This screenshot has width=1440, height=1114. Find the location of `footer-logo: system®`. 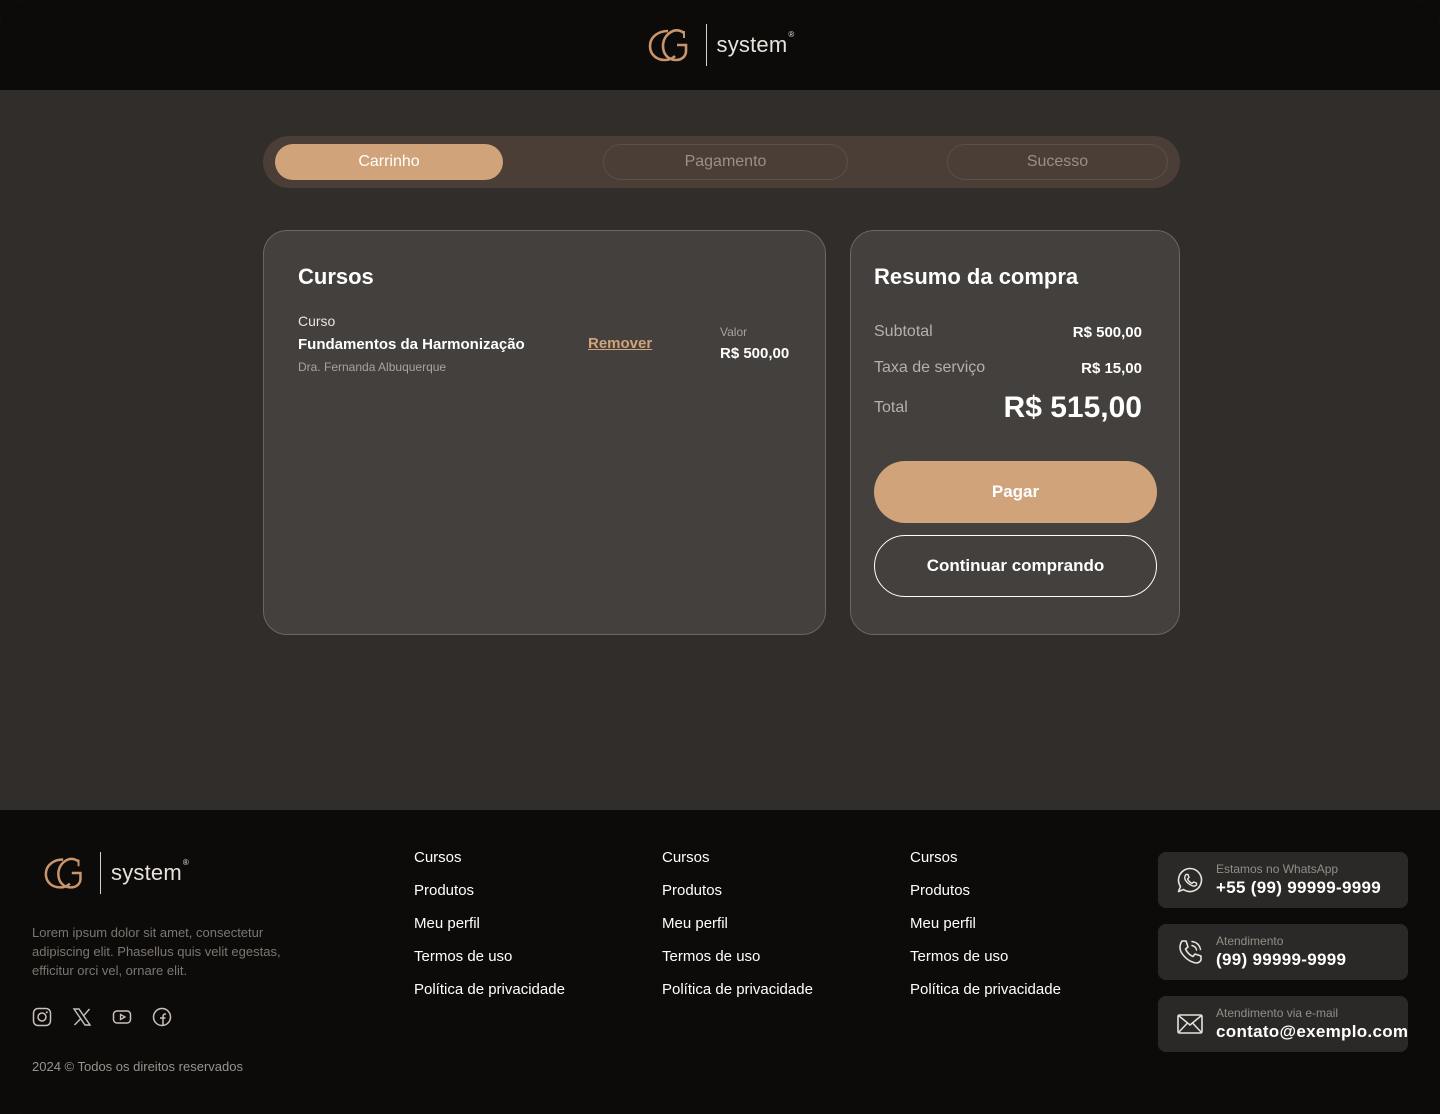

footer-logo: system® is located at coordinates (115, 873).